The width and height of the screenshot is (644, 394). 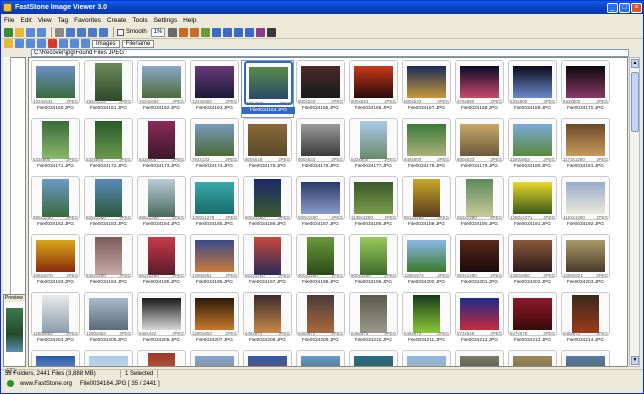 I want to click on new-folder-icon, so click(x=8, y=43).